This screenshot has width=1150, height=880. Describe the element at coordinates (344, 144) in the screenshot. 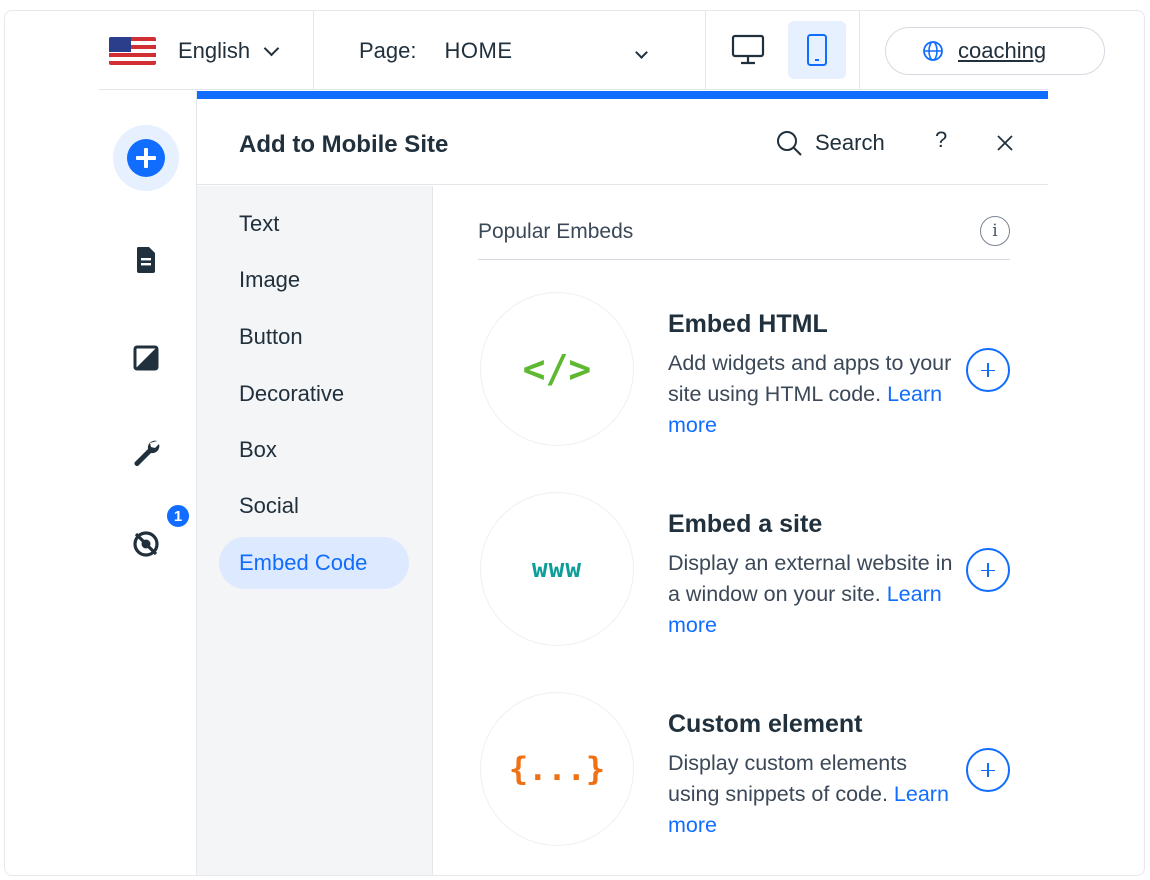

I see `panel-title: Add to Mobile Site` at that location.